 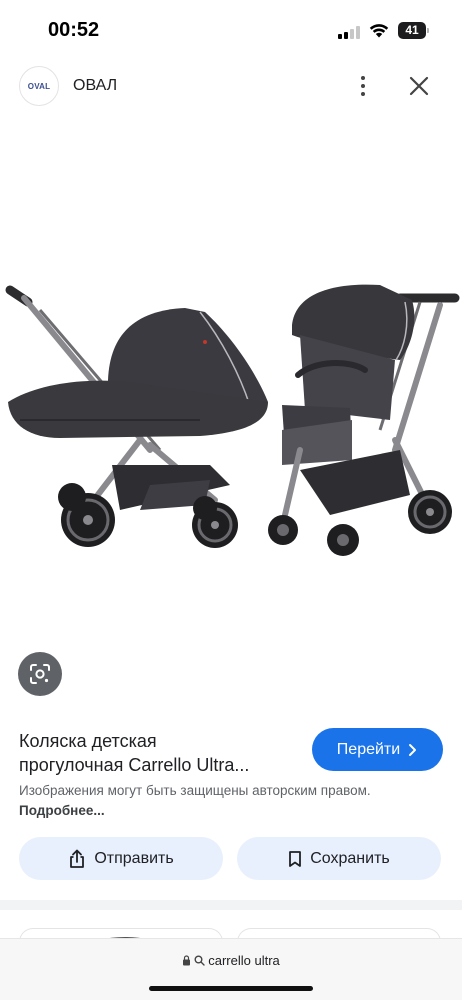 I want to click on home-indicator, so click(x=231, y=988).